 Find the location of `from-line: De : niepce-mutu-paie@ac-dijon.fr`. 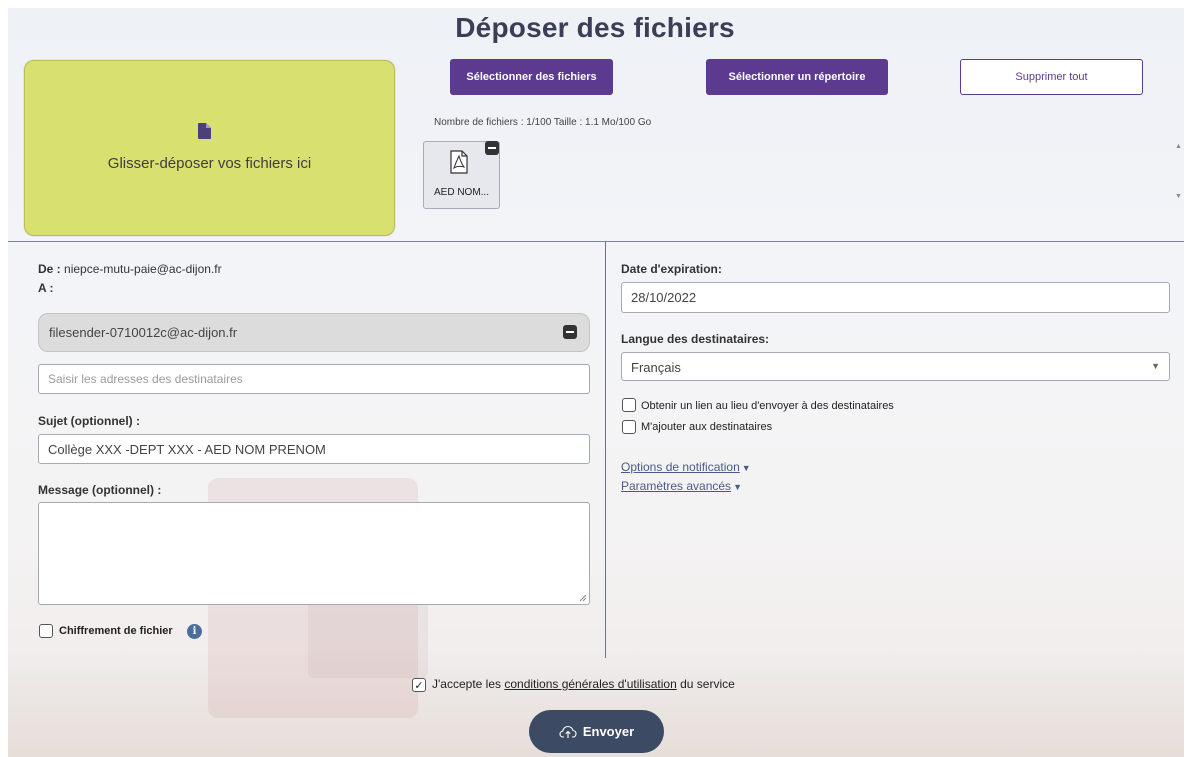

from-line: De : niepce-mutu-paie@ac-dijon.fr is located at coordinates (130, 269).